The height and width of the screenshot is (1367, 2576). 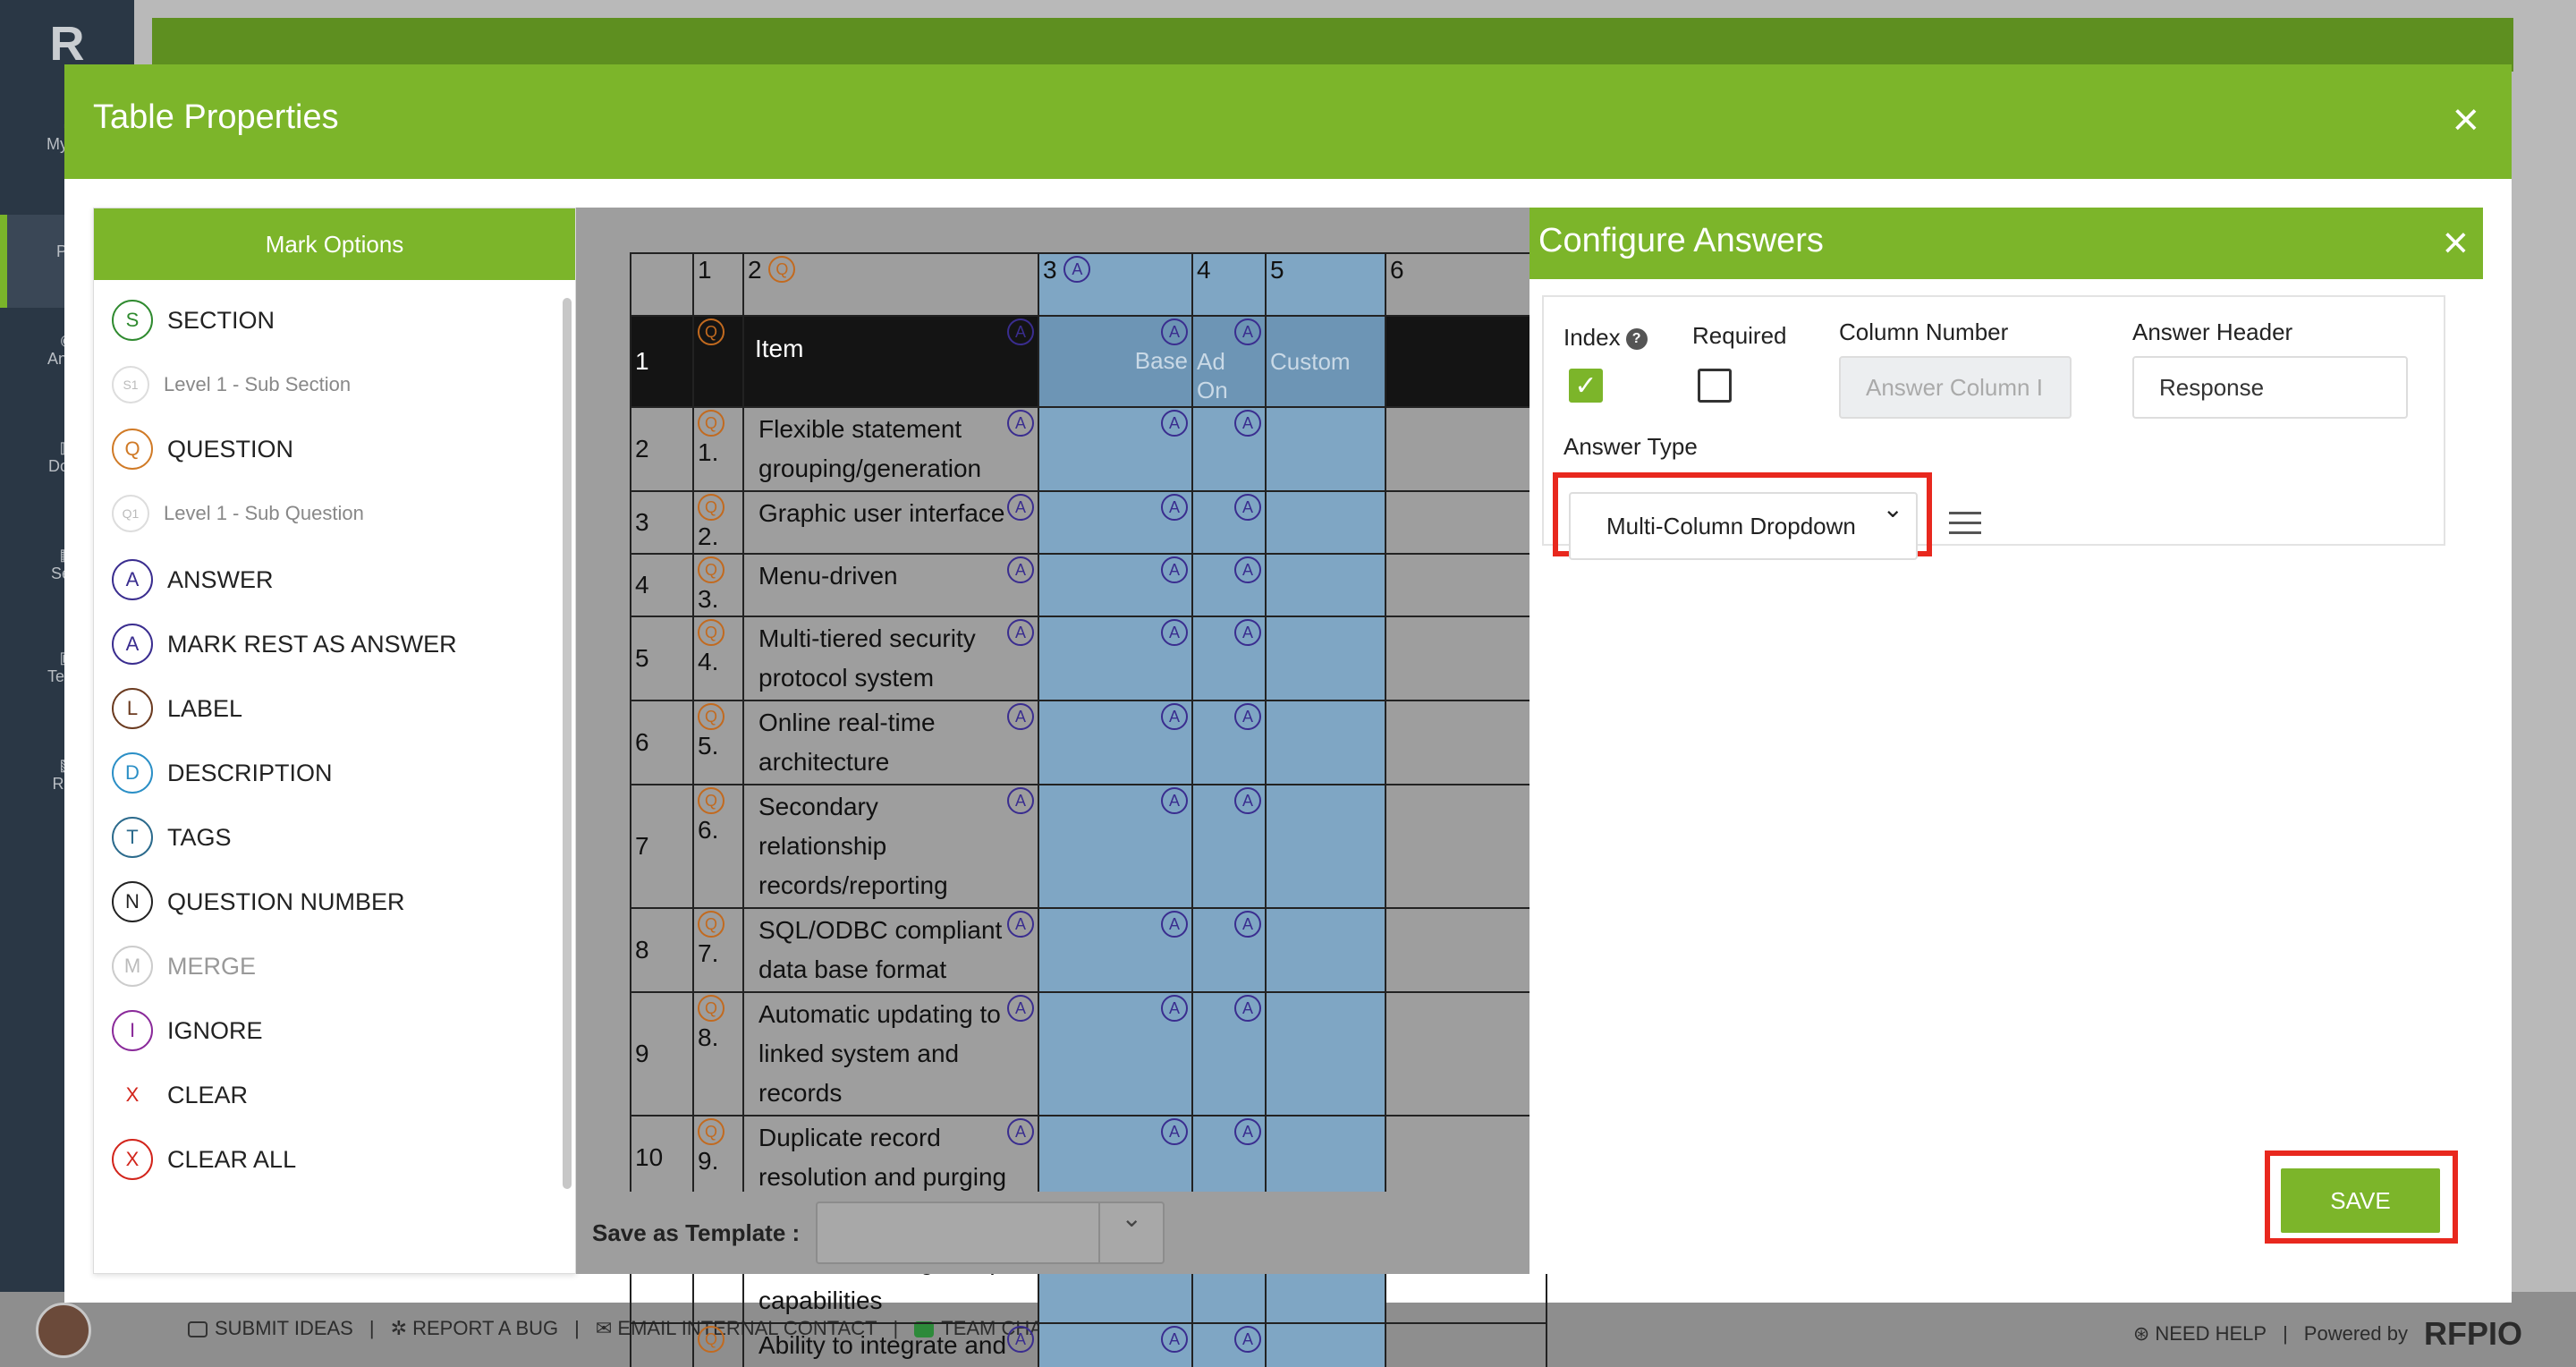 I want to click on table-cell: A Menu-driven, so click(x=890, y=585).